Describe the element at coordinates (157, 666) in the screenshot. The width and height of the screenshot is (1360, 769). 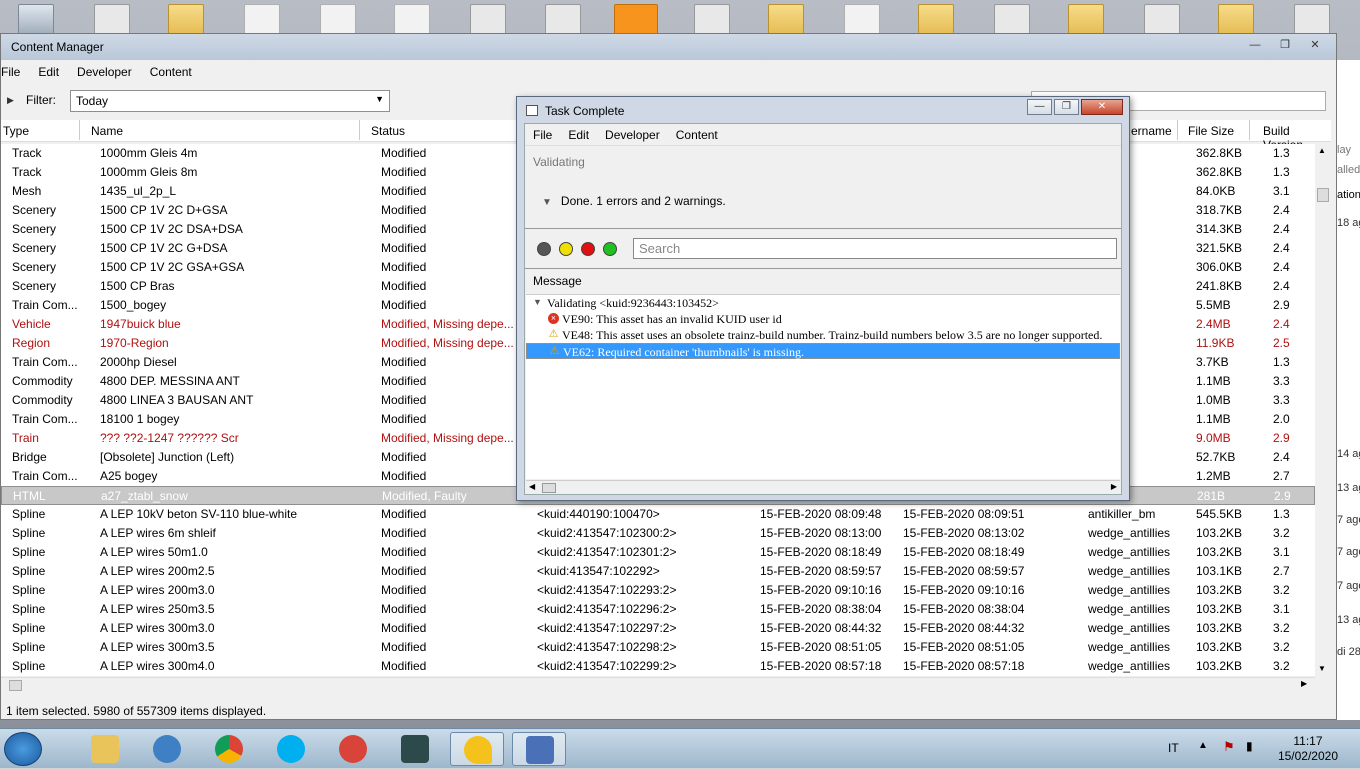
I see `cell-name: A LEP wires 300m4.0` at that location.